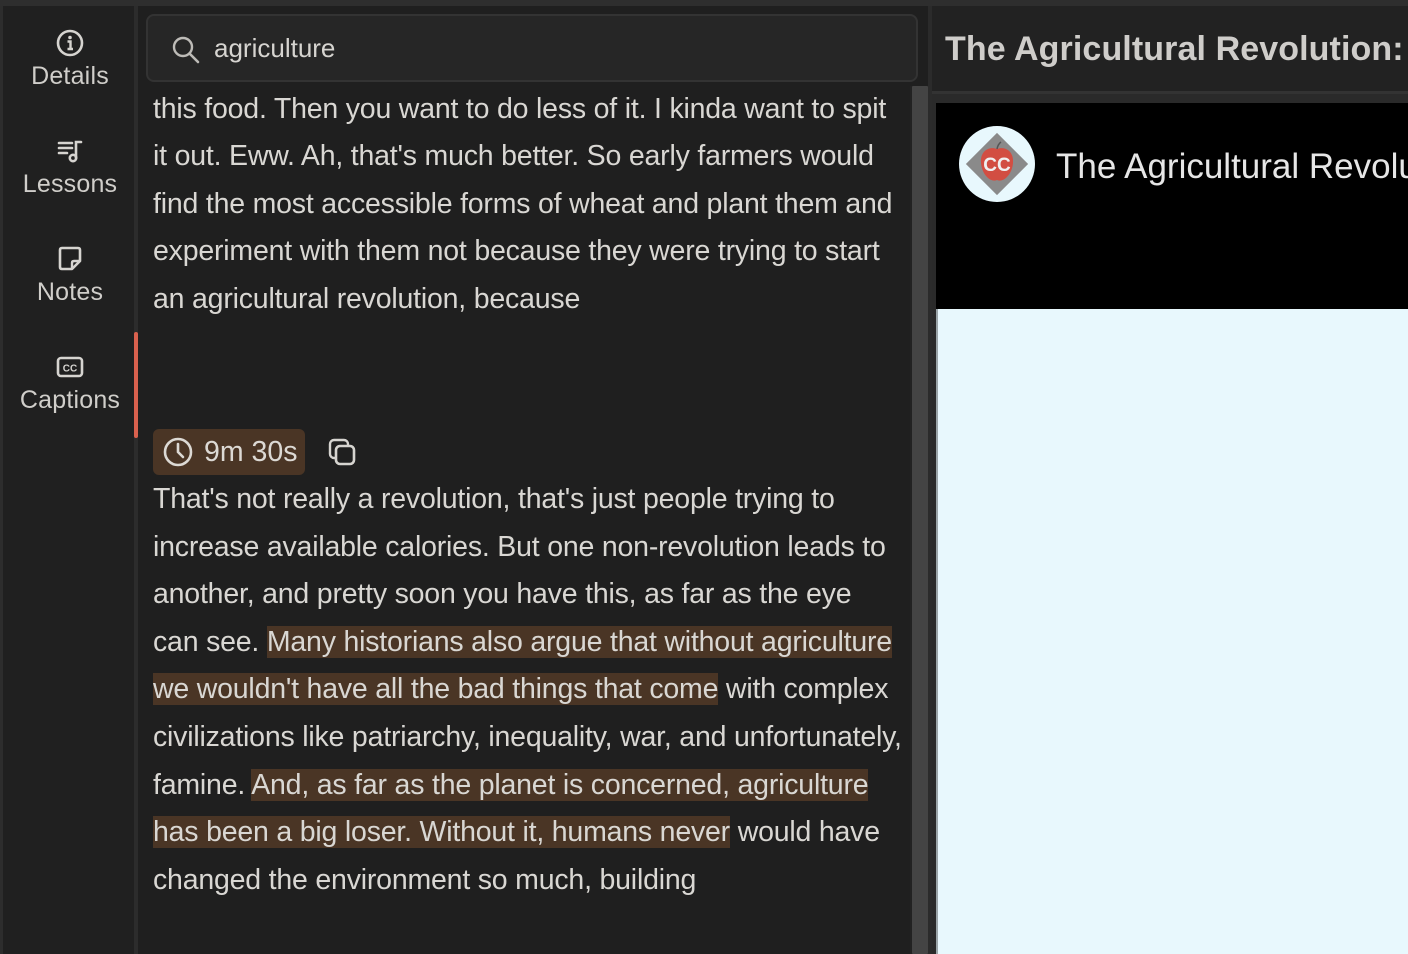 Image resolution: width=1408 pixels, height=954 pixels. What do you see at coordinates (70, 184) in the screenshot?
I see `sidebar-item-label: Lessons` at bounding box center [70, 184].